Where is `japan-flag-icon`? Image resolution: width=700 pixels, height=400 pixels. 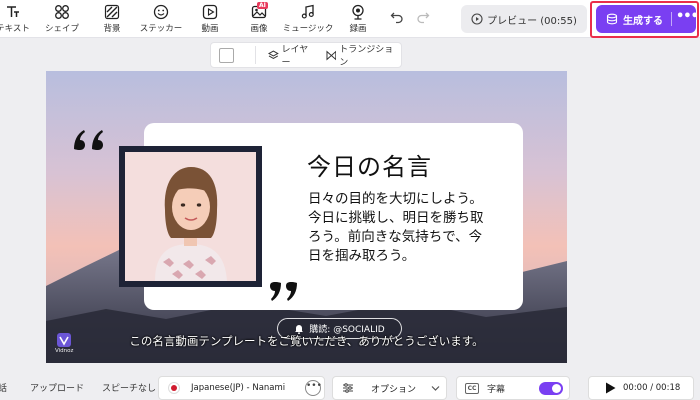
japan-flag-icon is located at coordinates (174, 388).